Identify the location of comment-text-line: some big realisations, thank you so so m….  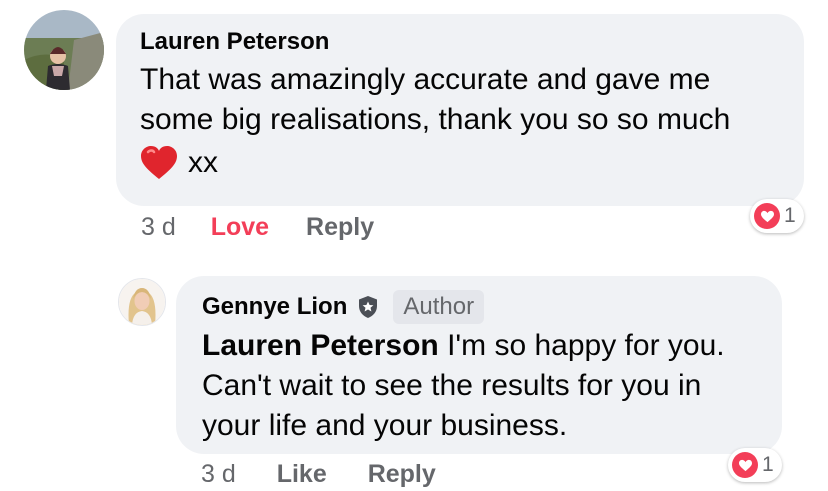
(435, 119).